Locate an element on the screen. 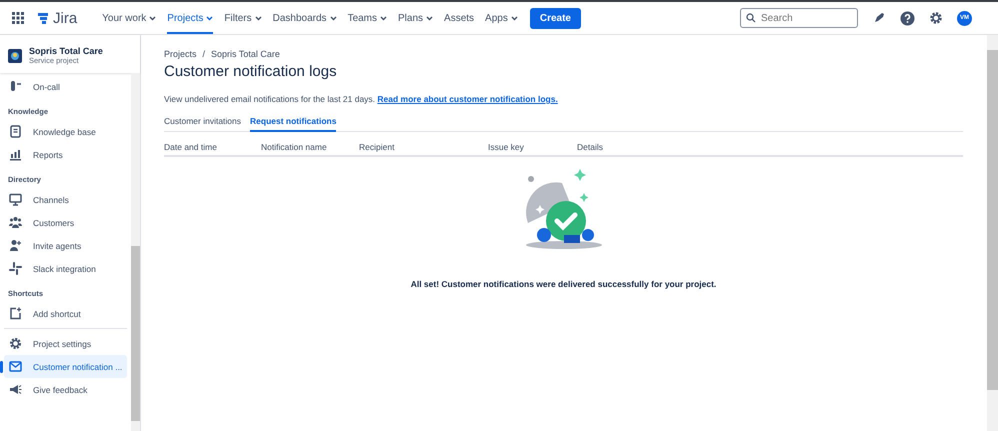  sidebar-item: Project settings is located at coordinates (66, 343).